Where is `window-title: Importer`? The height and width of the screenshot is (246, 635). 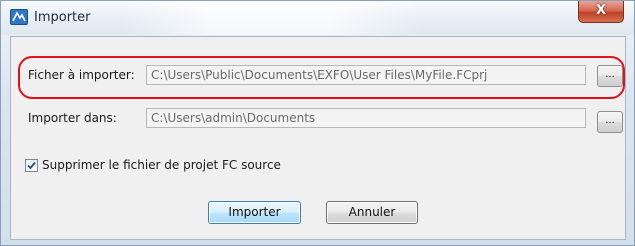
window-title: Importer is located at coordinates (62, 17).